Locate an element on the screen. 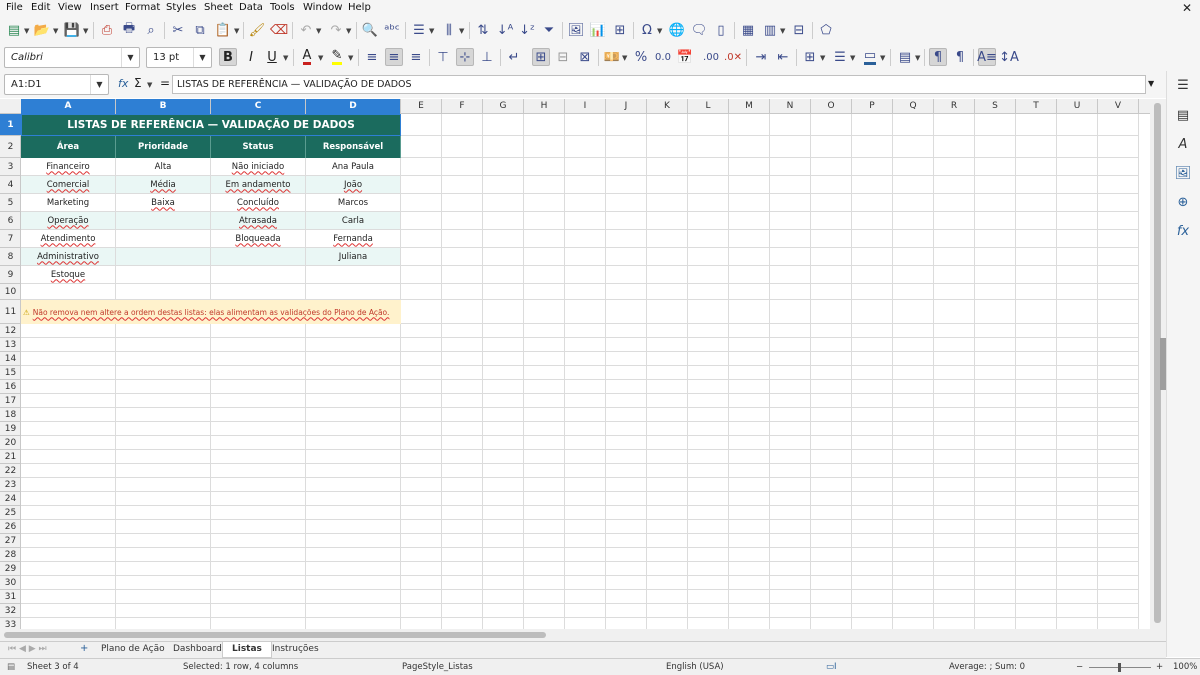 This screenshot has width=1200, height=675. cell-a9: Estoque is located at coordinates (68, 275).